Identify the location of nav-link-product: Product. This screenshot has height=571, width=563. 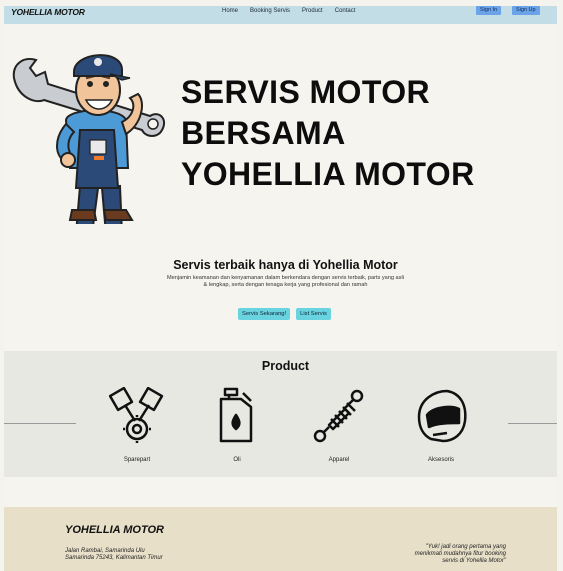
(312, 11).